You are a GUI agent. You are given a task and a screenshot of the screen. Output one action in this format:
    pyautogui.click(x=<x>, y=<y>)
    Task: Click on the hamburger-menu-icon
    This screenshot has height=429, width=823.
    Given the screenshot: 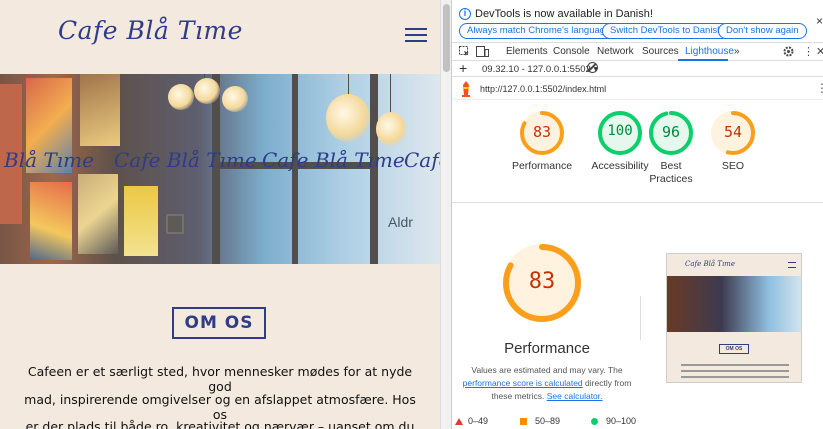 What is the action you would take?
    pyautogui.click(x=416, y=36)
    